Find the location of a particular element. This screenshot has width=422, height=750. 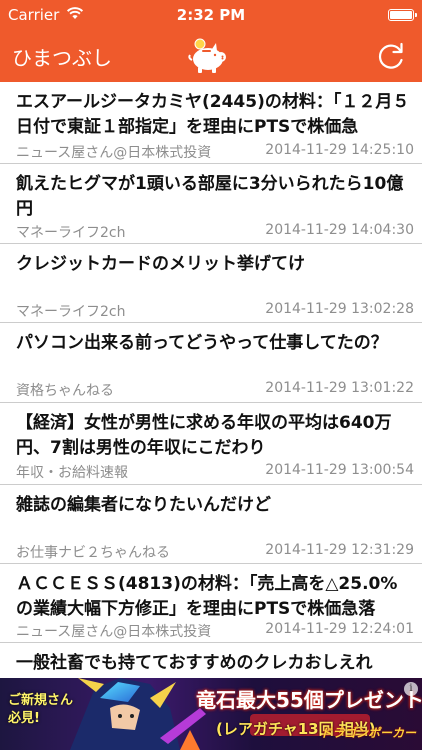

article-title: 一般社畜でも持てておすすめのクレカおしえれ is located at coordinates (194, 663).